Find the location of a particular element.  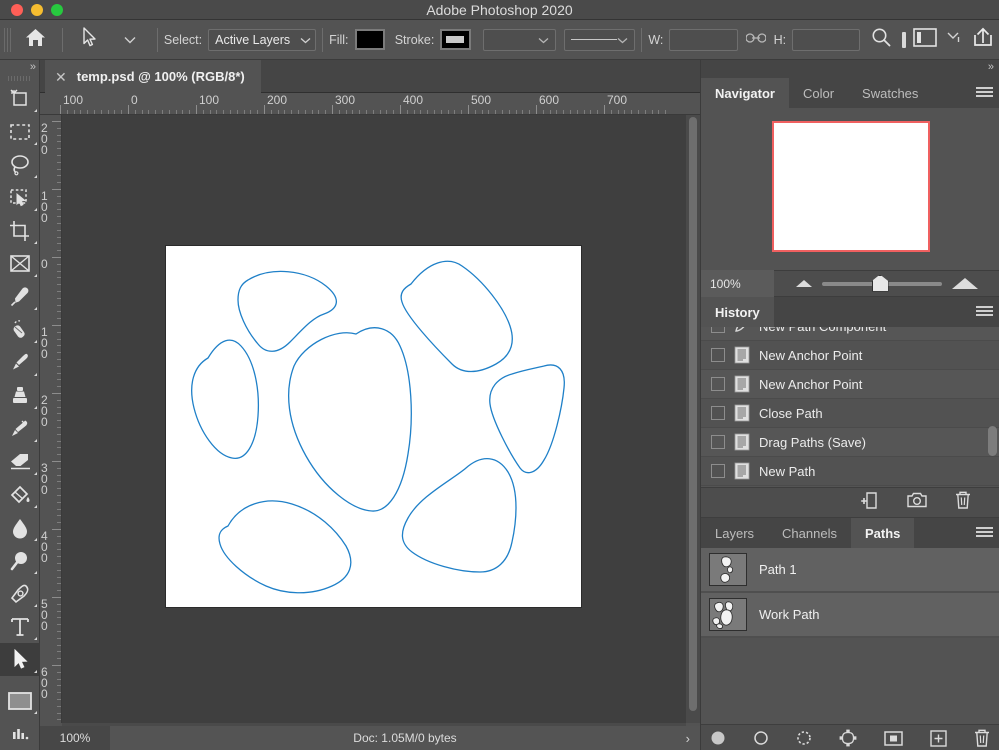

frame-tool is located at coordinates (20, 263).